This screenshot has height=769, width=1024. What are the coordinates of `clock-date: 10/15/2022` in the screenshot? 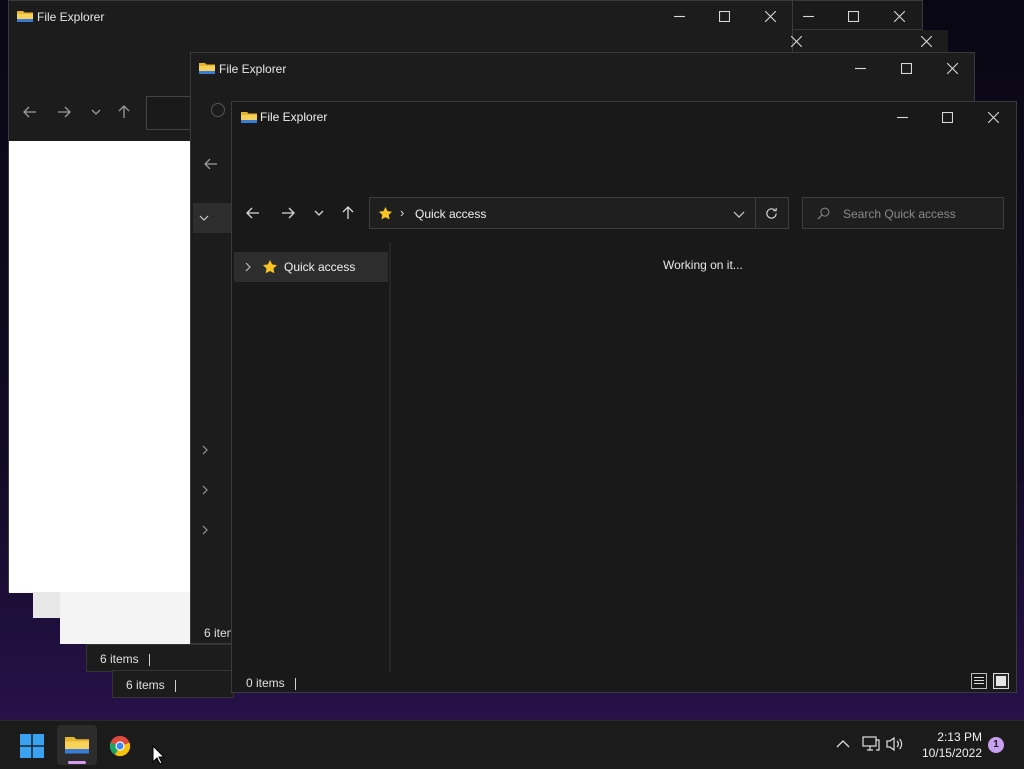 It's located at (951, 753).